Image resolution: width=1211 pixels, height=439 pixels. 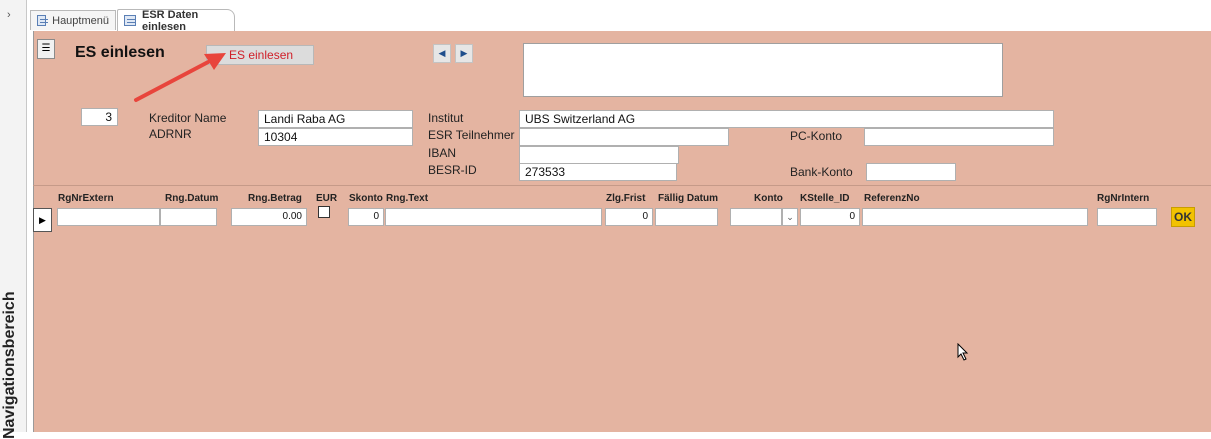 I want to click on section-divider, so click(x=622, y=185).